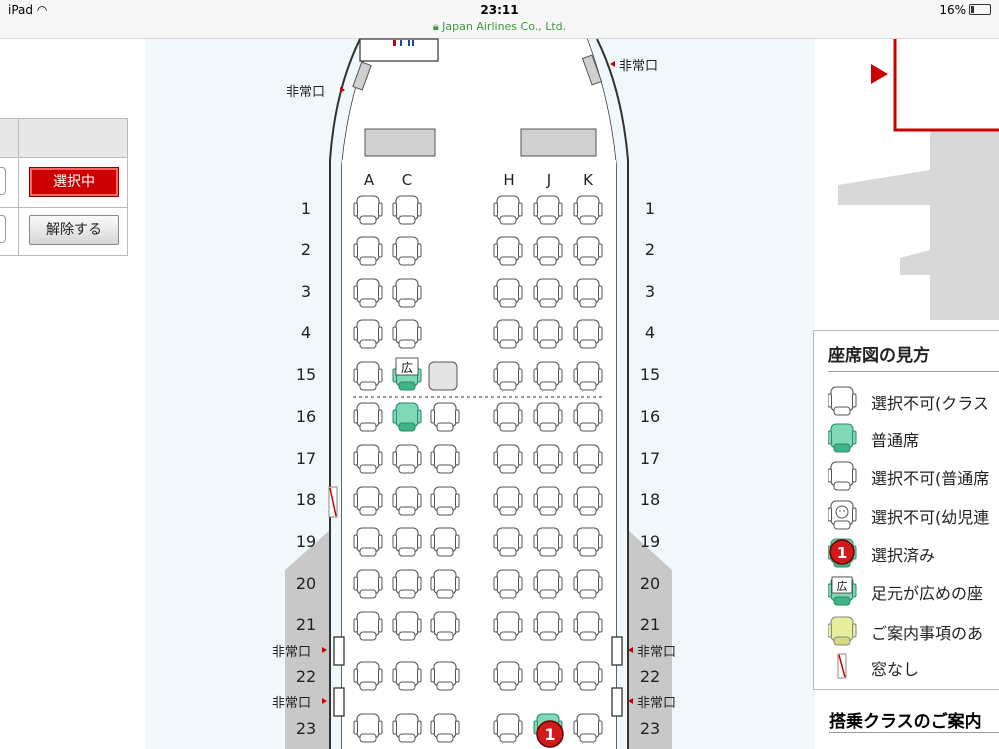 The height and width of the screenshot is (749, 999). Describe the element at coordinates (612, 64) in the screenshot. I see `exit-arrow-icon` at that location.